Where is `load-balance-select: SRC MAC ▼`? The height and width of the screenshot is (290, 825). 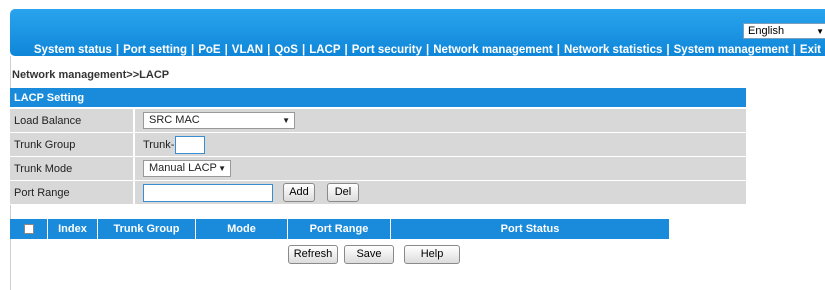
load-balance-select: SRC MAC ▼ is located at coordinates (219, 120).